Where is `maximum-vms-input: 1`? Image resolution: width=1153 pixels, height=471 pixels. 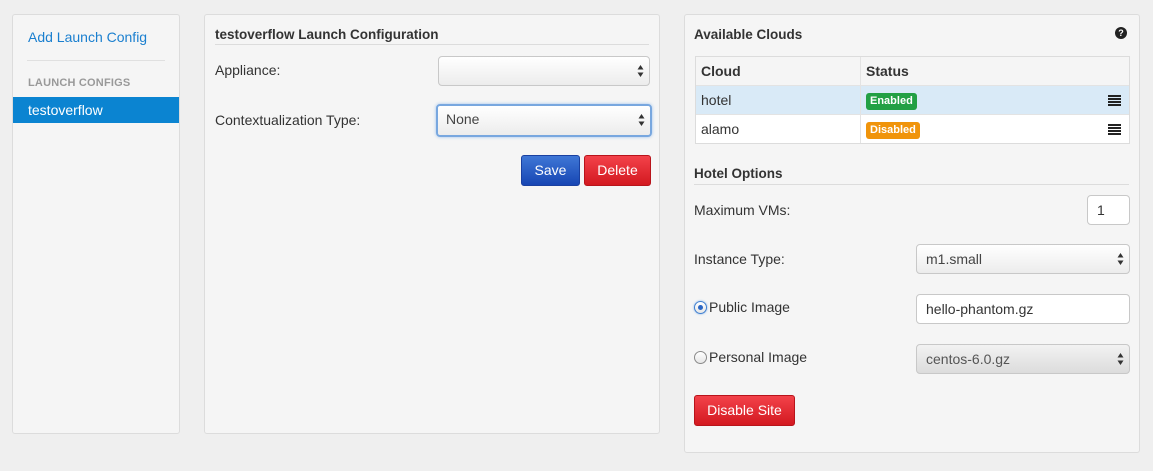
maximum-vms-input: 1 is located at coordinates (1108, 210).